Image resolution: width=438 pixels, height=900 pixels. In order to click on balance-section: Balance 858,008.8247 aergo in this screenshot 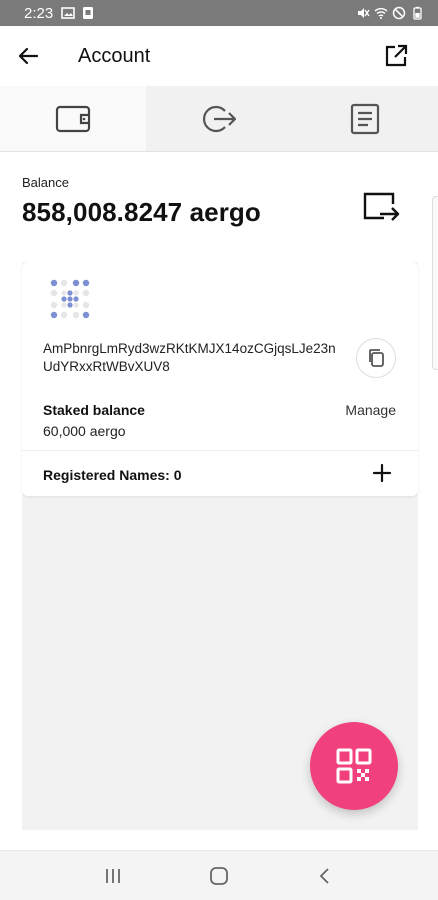, I will do `click(219, 200)`.